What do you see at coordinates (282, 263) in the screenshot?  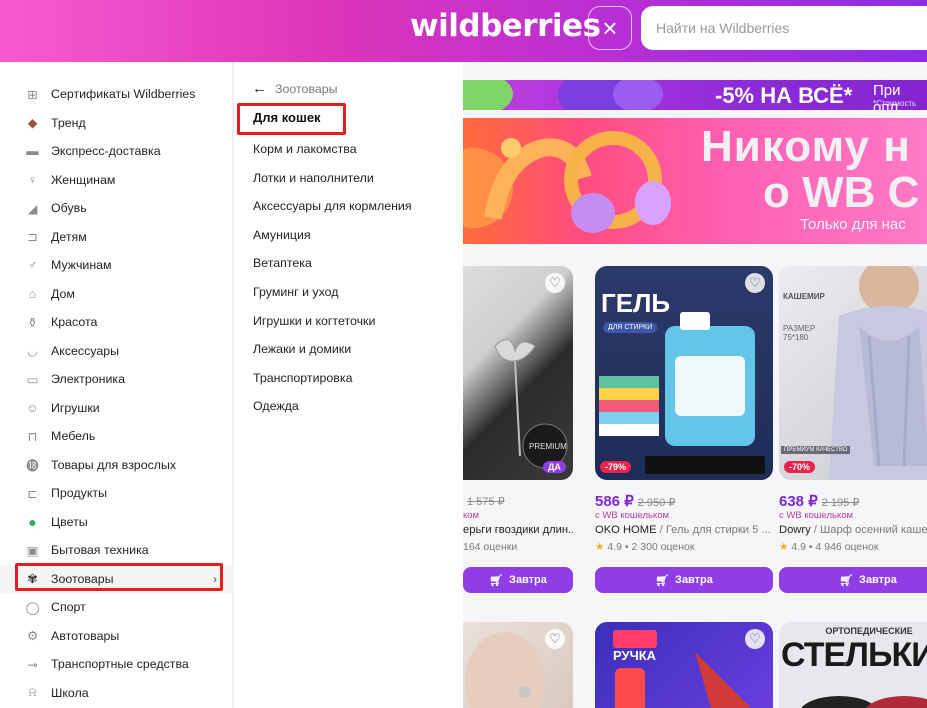 I see `subcategory-link: Ветаптека` at bounding box center [282, 263].